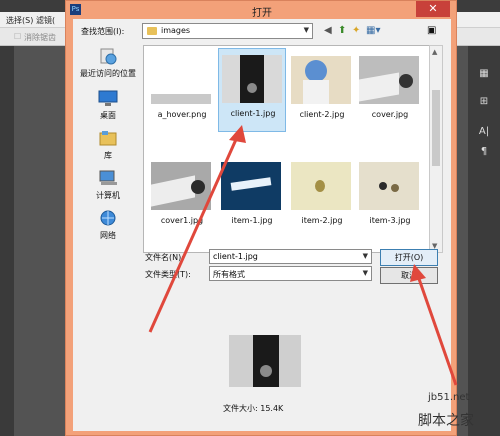 The width and height of the screenshot is (500, 436). I want to click on file-type-value: 所有格式, so click(229, 274).